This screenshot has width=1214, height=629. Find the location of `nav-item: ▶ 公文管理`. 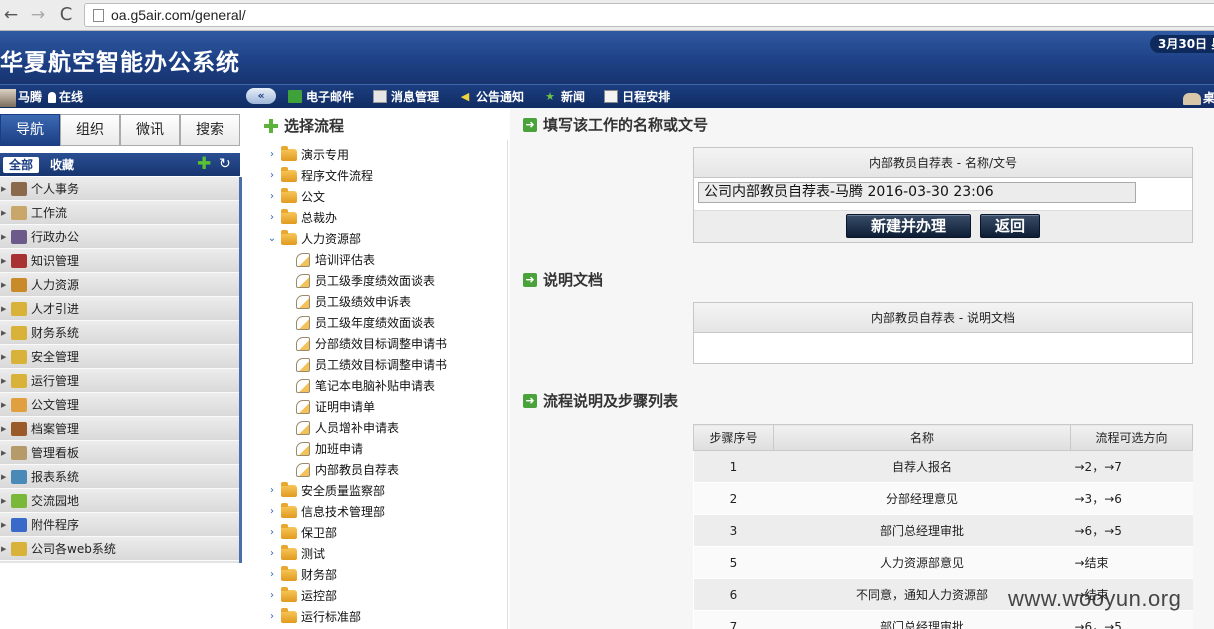

nav-item: ▶ 公文管理 is located at coordinates (119, 405).